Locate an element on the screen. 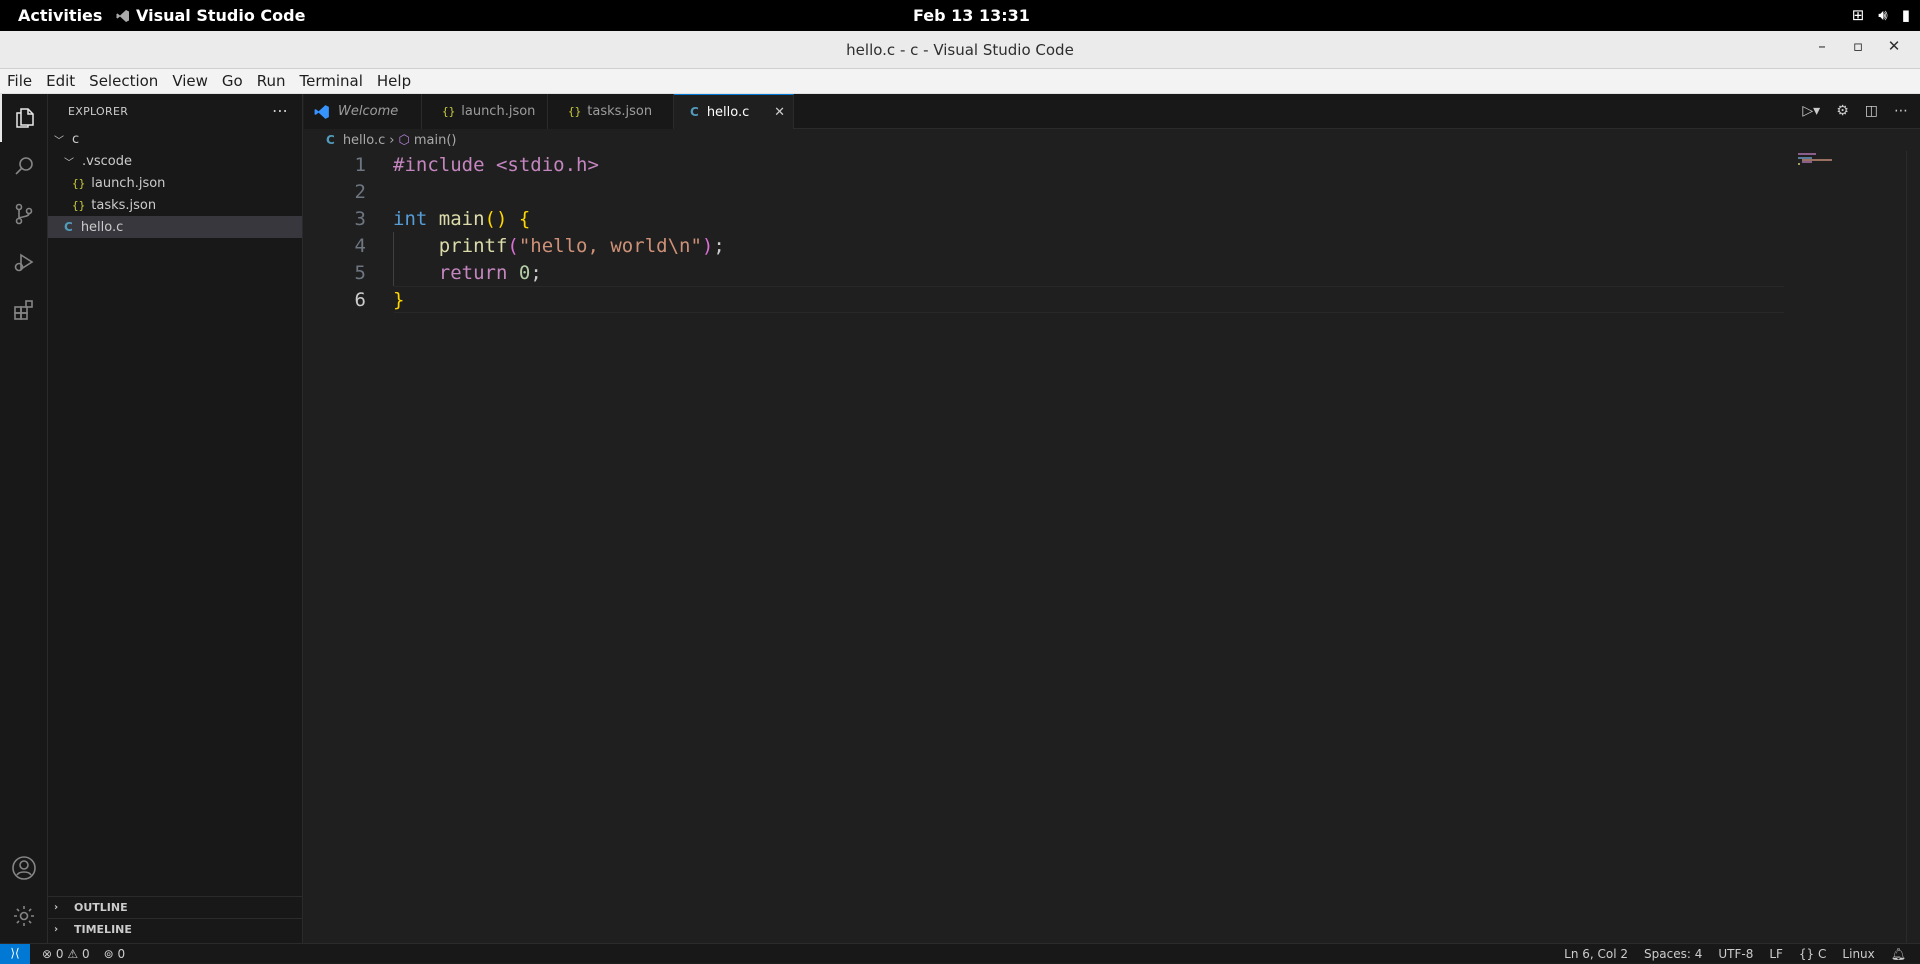 The height and width of the screenshot is (964, 1920). activities-button: Activities is located at coordinates (60, 15).